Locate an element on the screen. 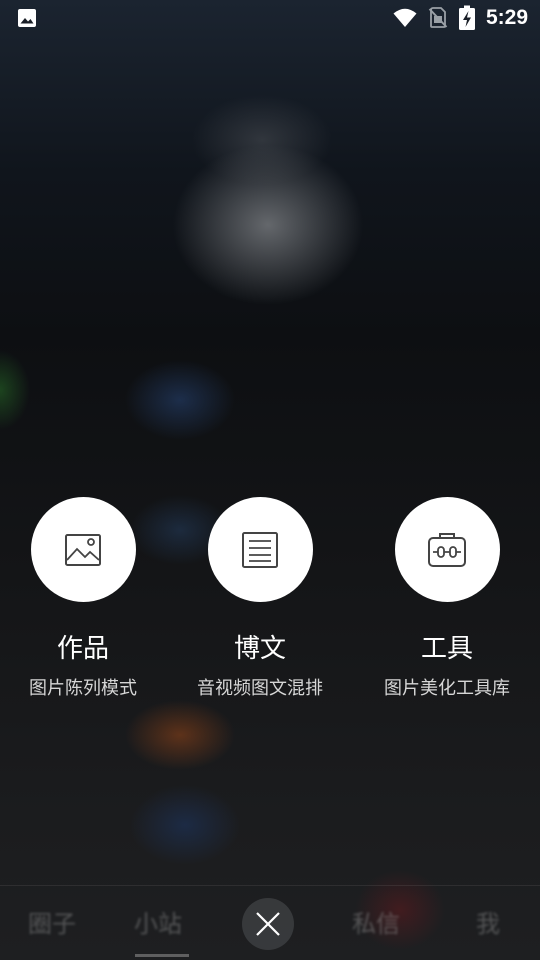 This screenshot has height=960, width=540. battery-charging-icon is located at coordinates (467, 17).